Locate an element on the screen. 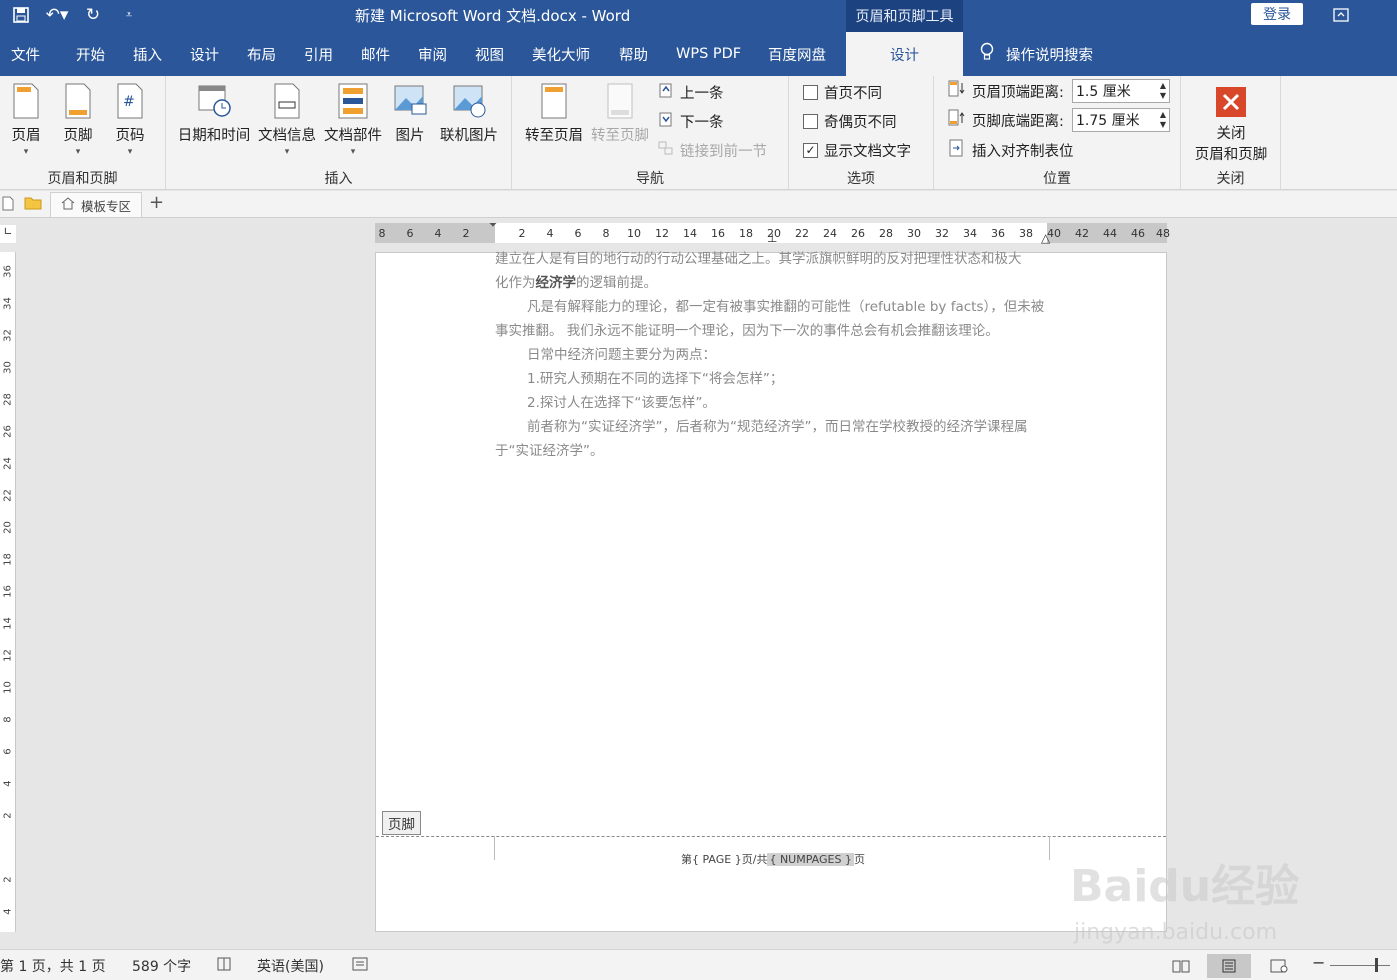 The height and width of the screenshot is (980, 1397). paragraph: 建立在人是有目的地行动的行动公理基础之上。其学派旗帜鲜明的反对把理性状态和极大 is located at coordinates (758, 259).